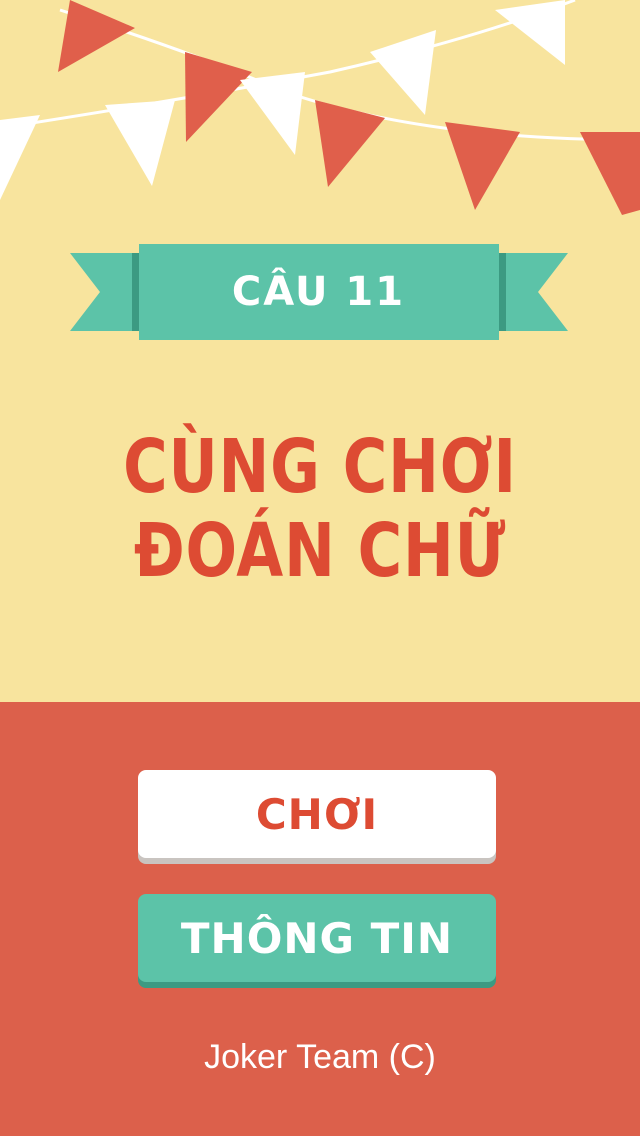 The image size is (640, 1136). Describe the element at coordinates (320, 1057) in the screenshot. I see `credit-text: Joker Team (C)` at that location.